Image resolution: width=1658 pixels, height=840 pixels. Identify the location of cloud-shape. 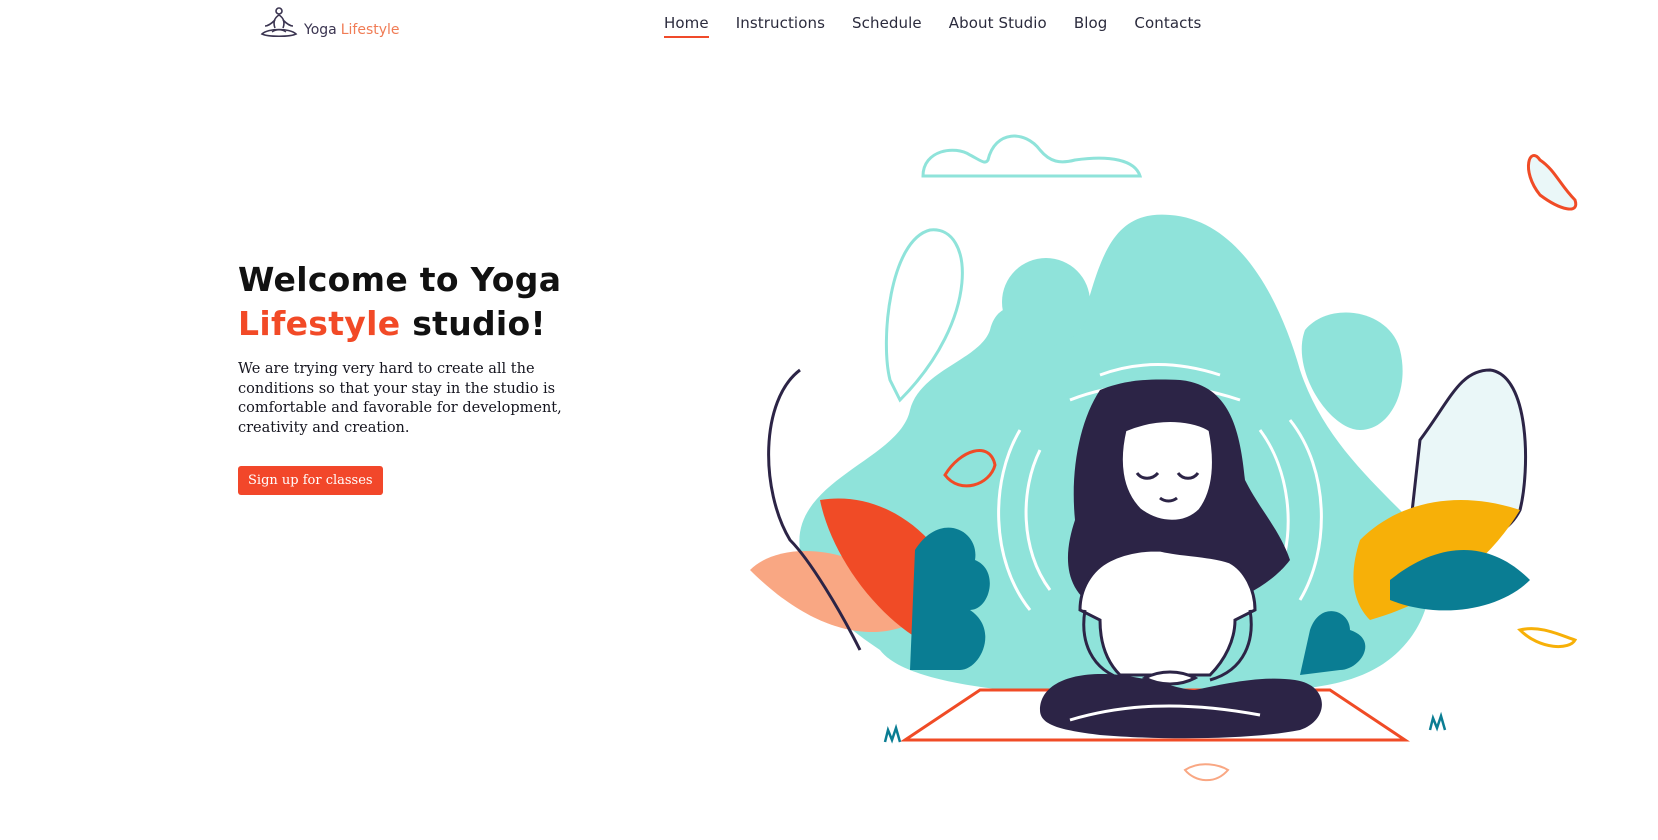
(1032, 156).